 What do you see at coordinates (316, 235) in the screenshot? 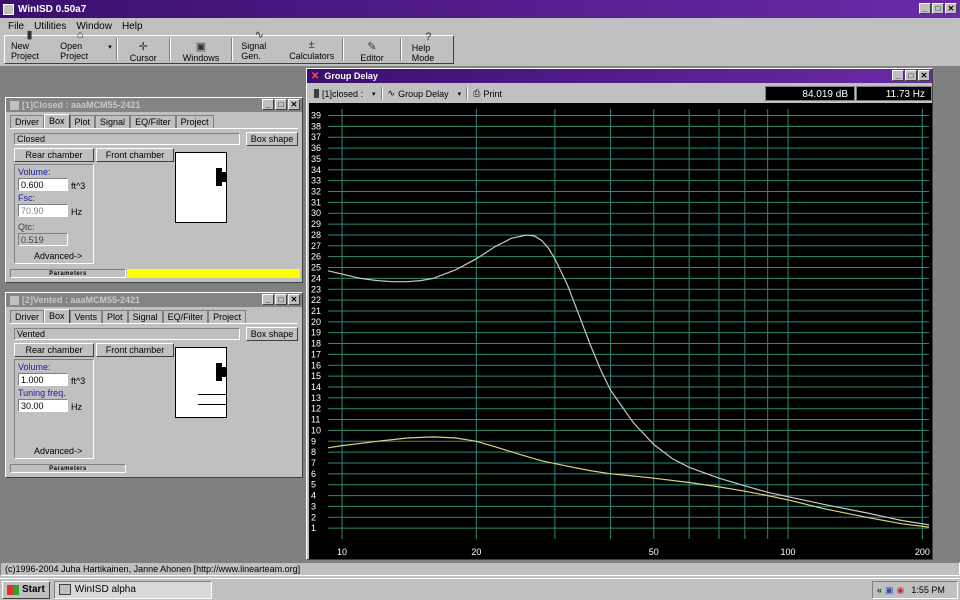
I see `y-tick-label: 28` at bounding box center [316, 235].